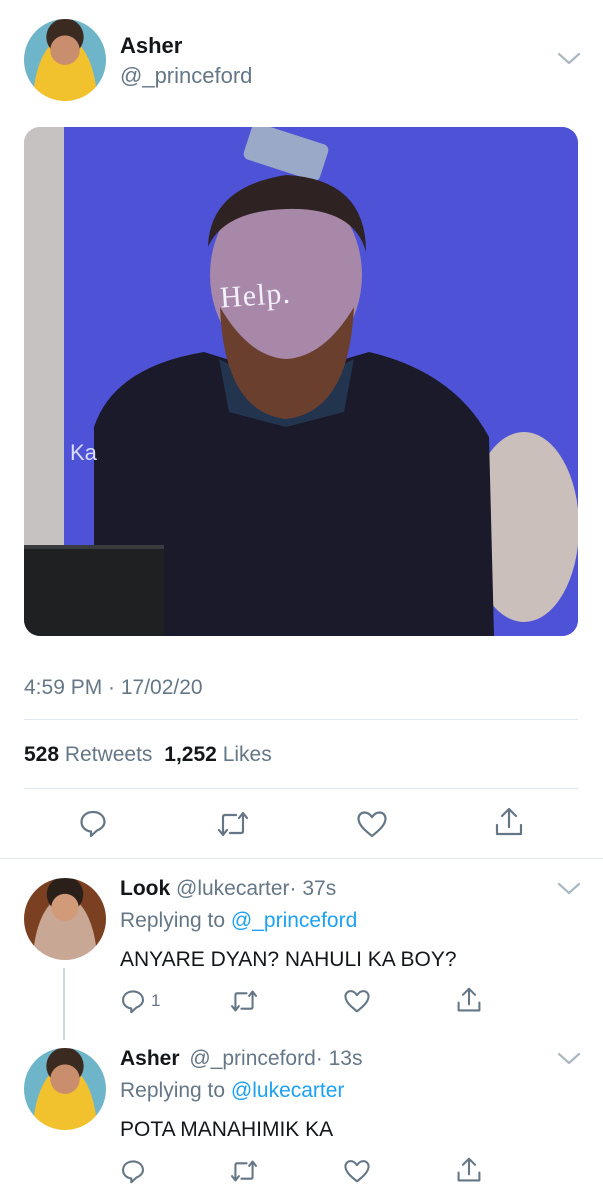  I want to click on reply-time: · 13s, so click(339, 1058).